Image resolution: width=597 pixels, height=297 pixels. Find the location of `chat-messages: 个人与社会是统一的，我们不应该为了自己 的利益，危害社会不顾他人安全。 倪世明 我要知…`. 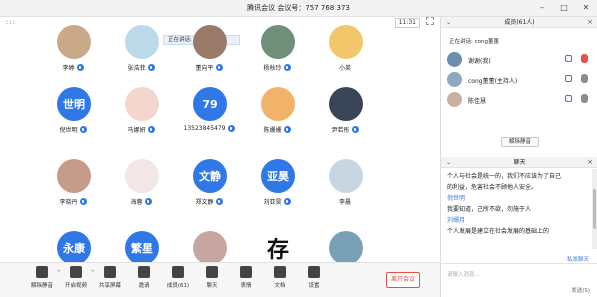

chat-messages: 个人与社会是统一的，我们不应该为了自己 的利益，危害社会不顾他人安全。 倪世明 我要知… is located at coordinates (516, 213).